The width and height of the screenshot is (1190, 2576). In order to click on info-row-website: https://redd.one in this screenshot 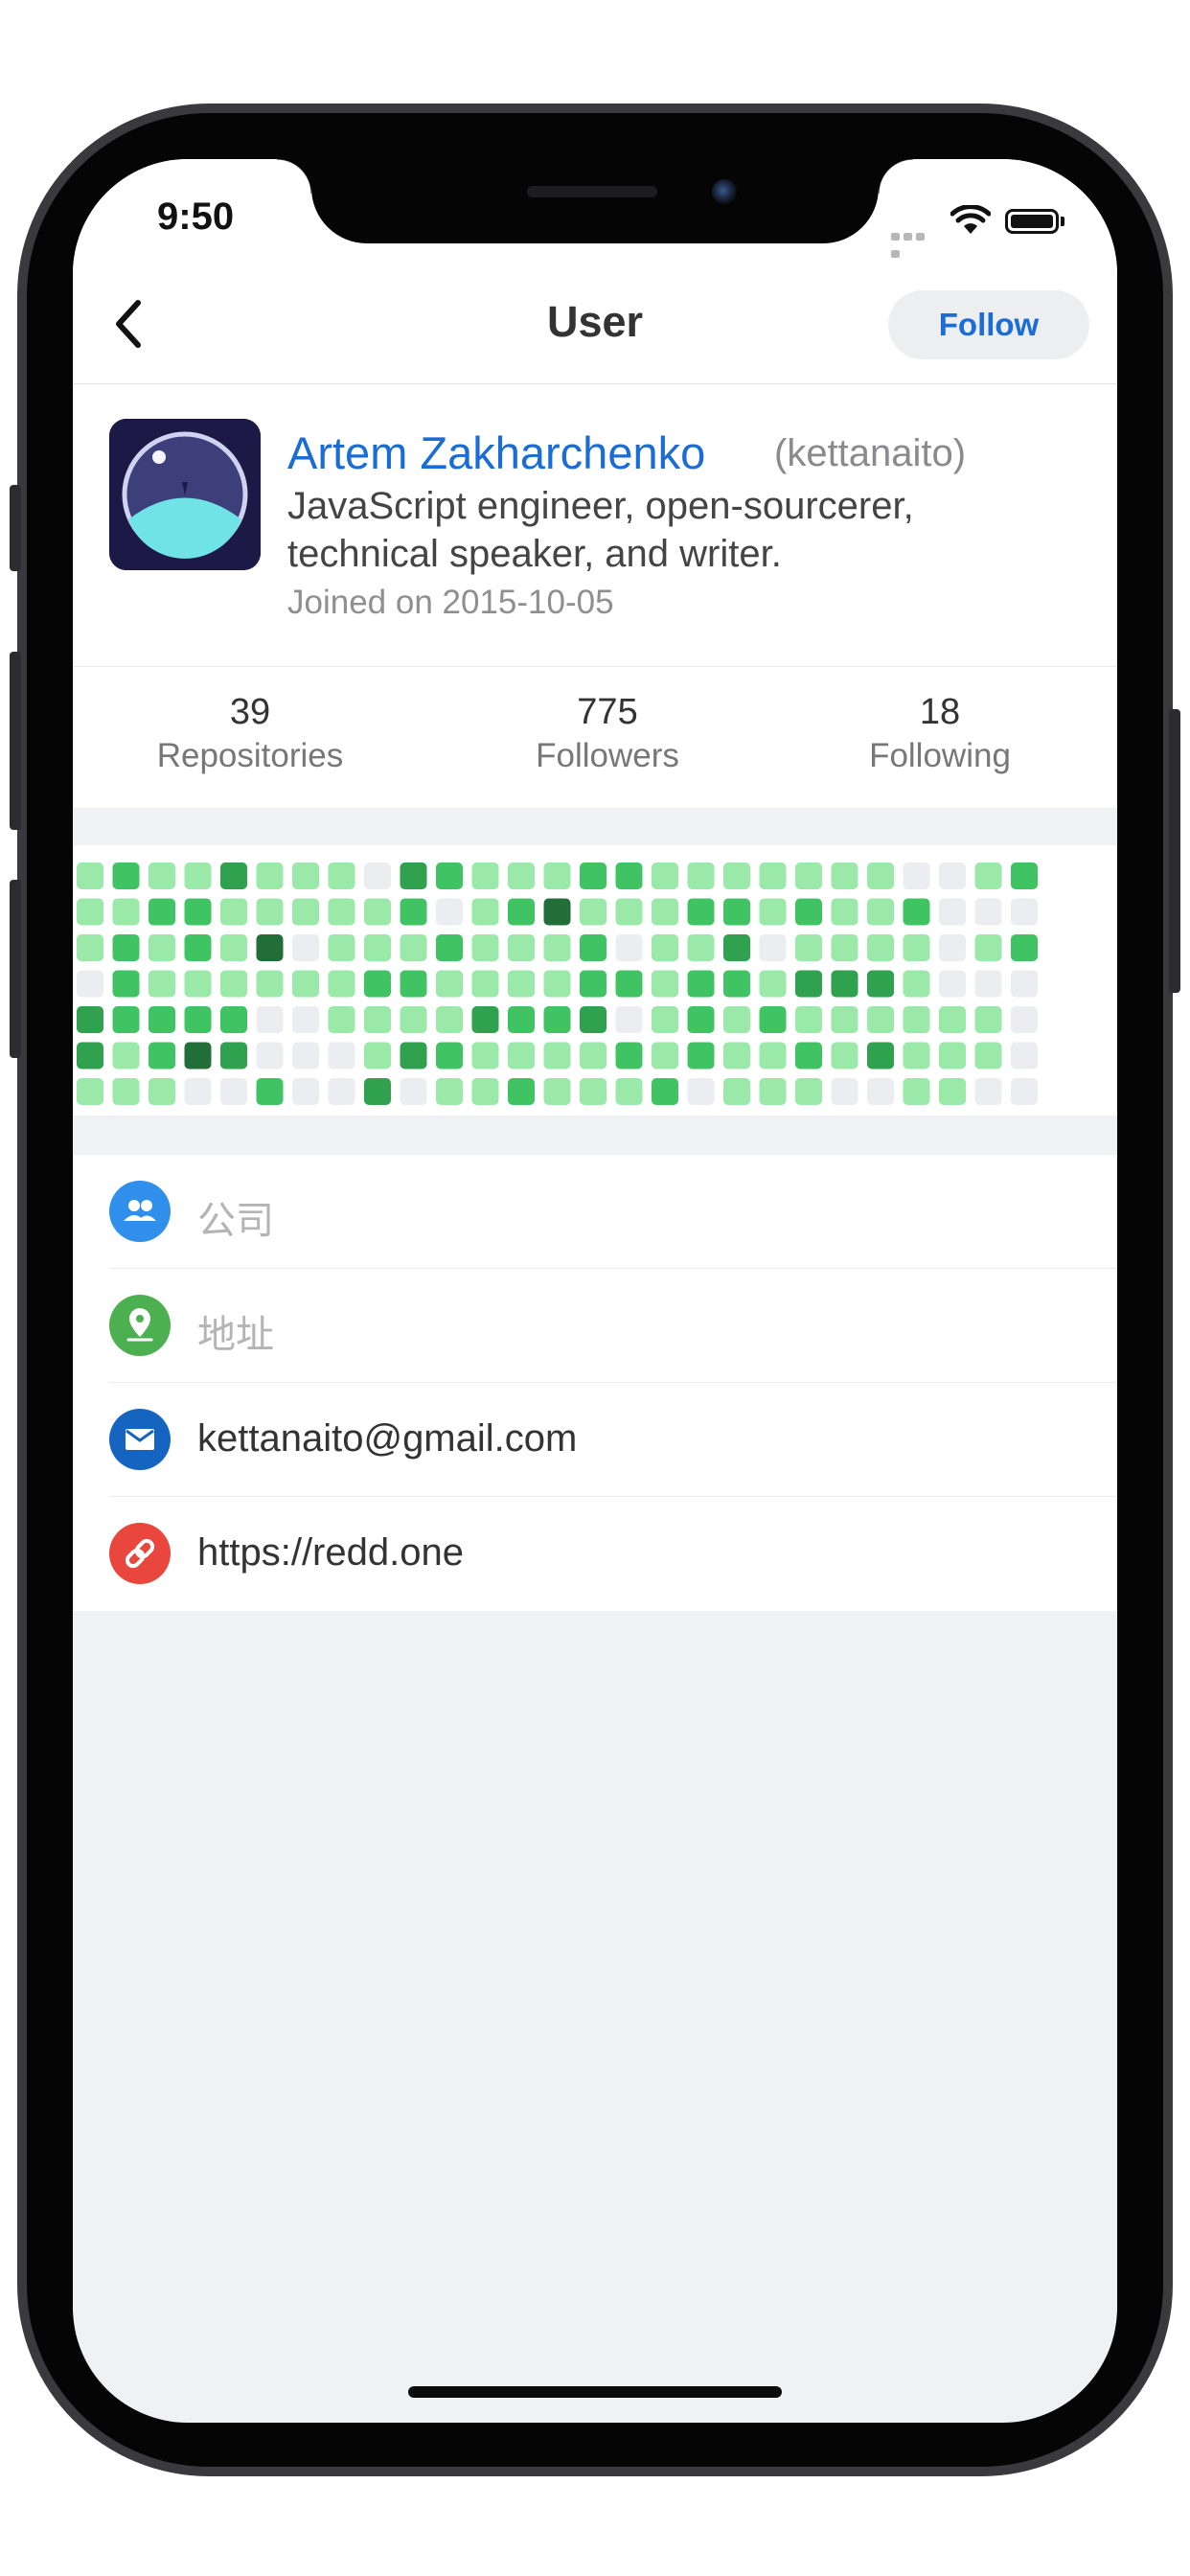, I will do `click(595, 1554)`.